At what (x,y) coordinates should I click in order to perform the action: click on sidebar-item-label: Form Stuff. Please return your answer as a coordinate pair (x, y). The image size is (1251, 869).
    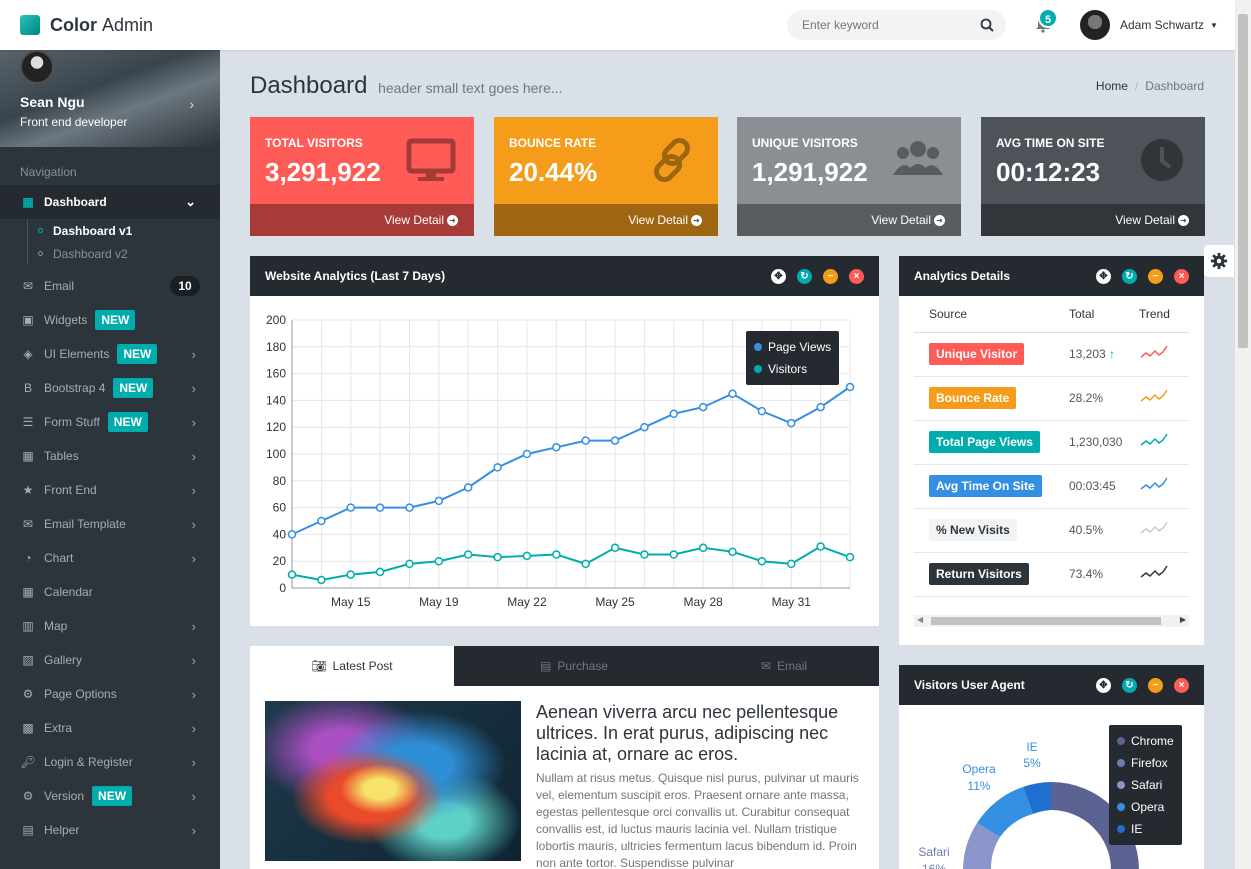
    Looking at the image, I should click on (72, 422).